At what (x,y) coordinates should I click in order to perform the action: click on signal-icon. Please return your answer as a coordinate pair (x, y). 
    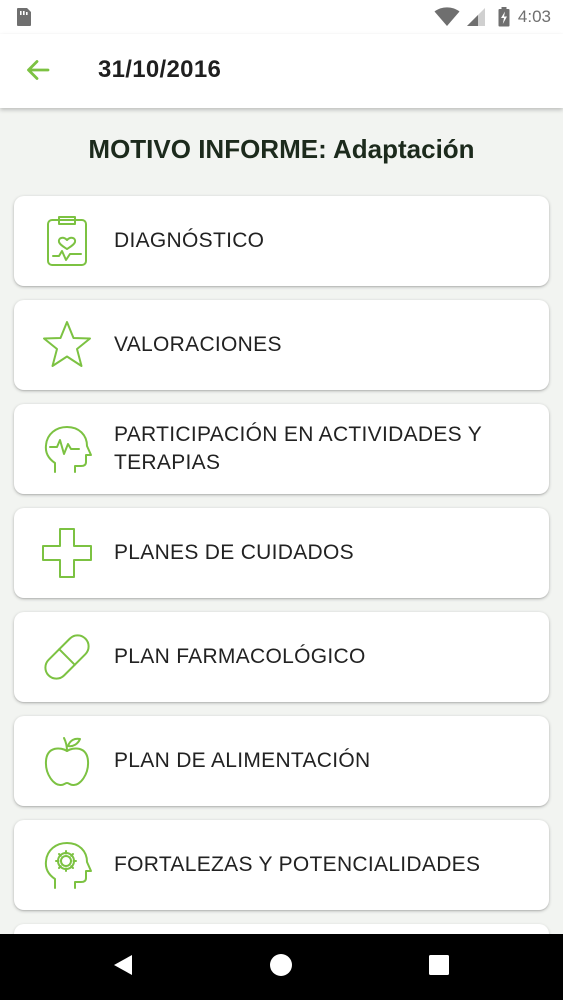
    Looking at the image, I should click on (476, 17).